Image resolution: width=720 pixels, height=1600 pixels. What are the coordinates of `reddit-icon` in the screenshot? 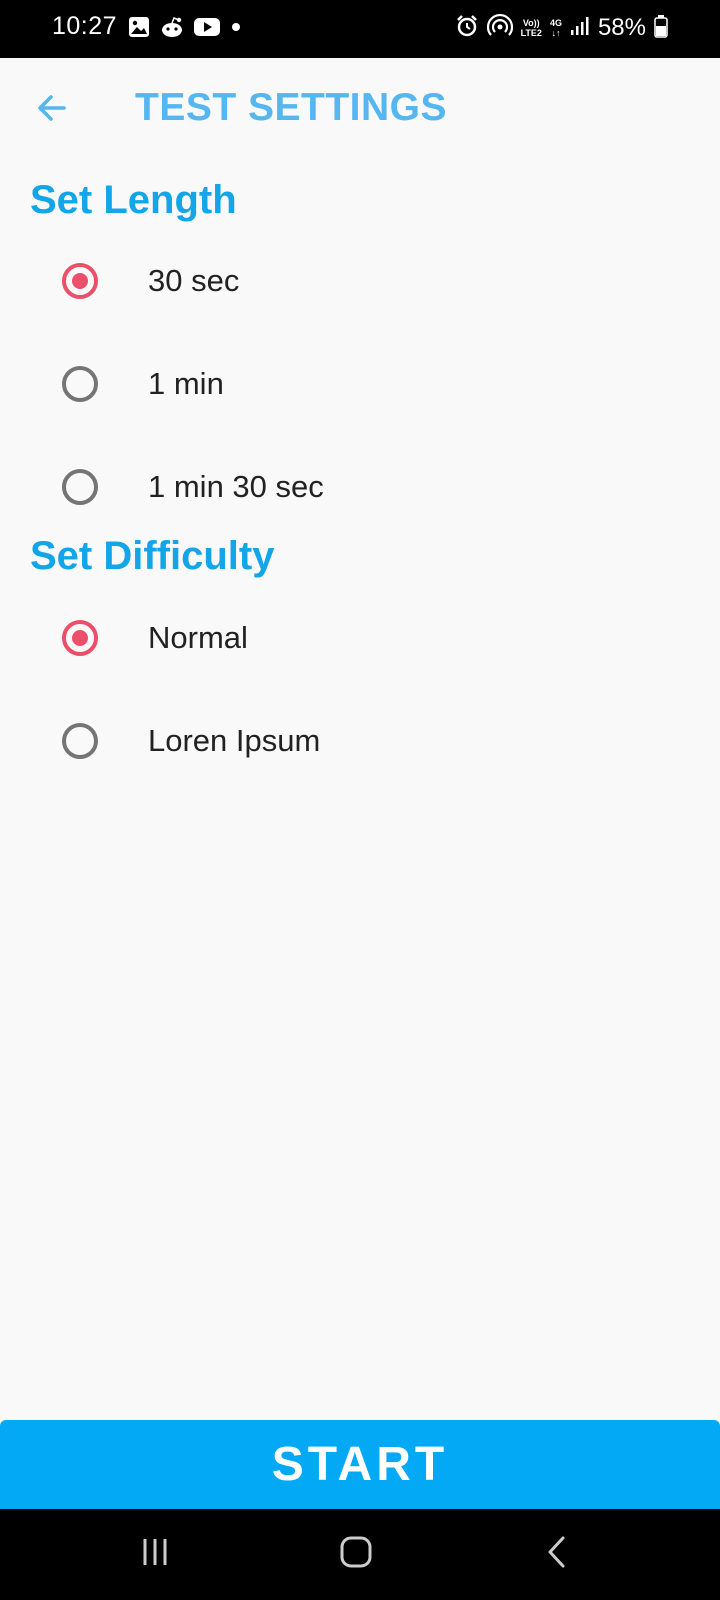 It's located at (172, 29).